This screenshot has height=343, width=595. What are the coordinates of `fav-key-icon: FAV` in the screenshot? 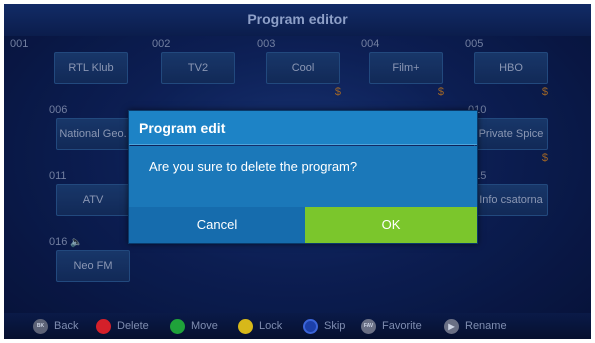 It's located at (368, 326).